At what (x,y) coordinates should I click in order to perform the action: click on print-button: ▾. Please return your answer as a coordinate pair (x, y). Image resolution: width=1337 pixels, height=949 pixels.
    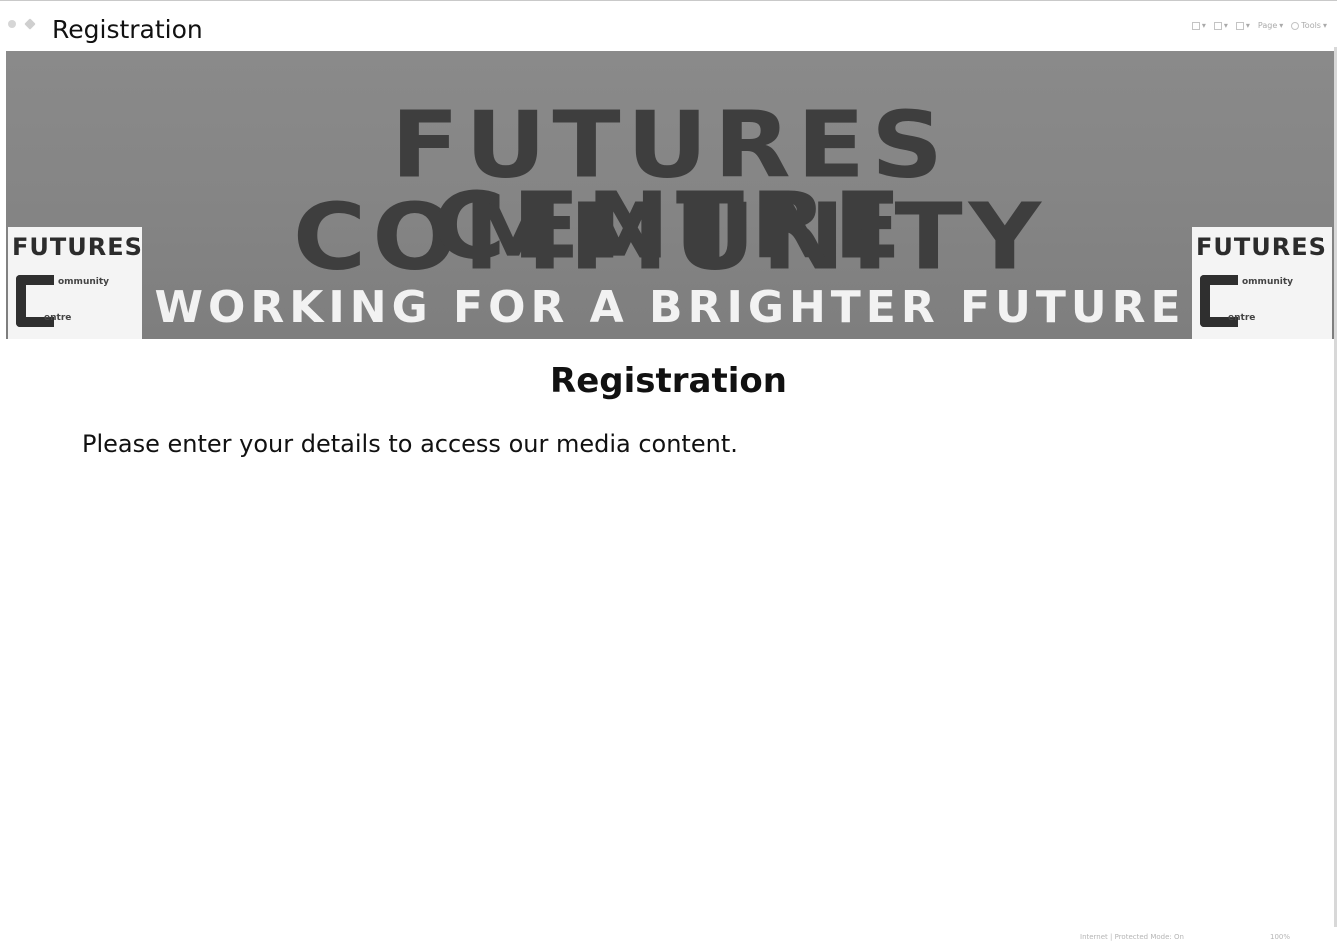
    Looking at the image, I should click on (1242, 25).